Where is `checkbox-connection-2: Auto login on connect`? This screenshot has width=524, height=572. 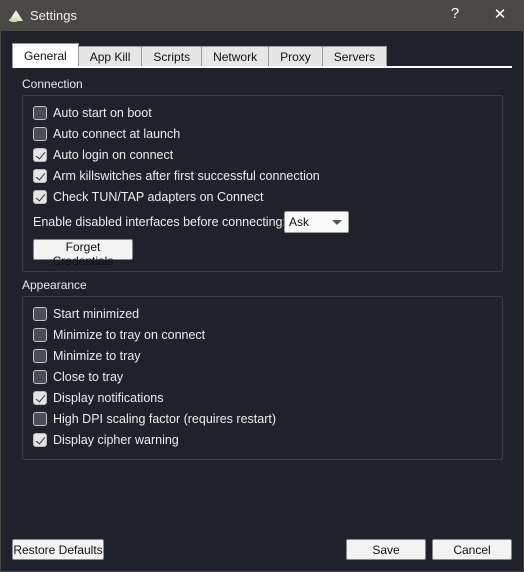
checkbox-connection-2: Auto login on connect is located at coordinates (103, 155).